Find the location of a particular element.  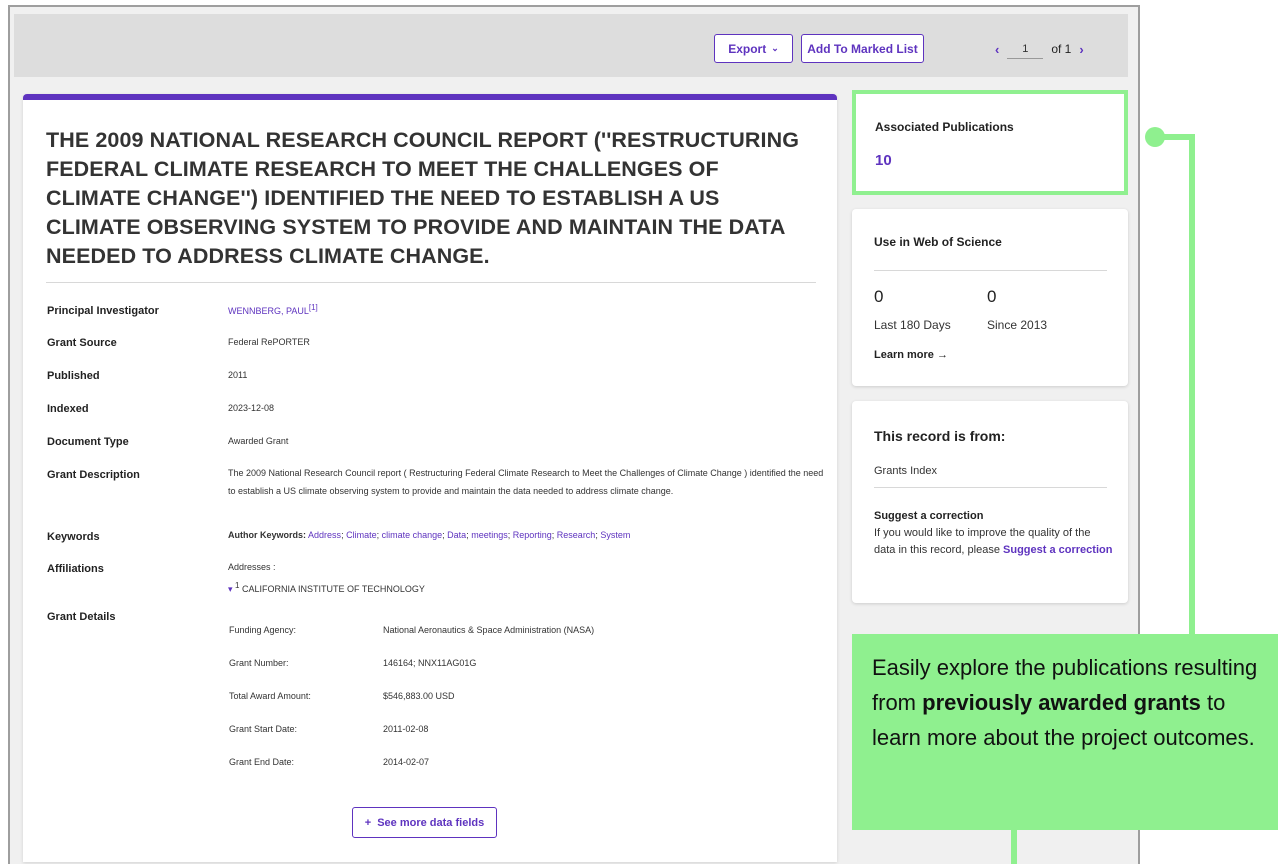

keyword-link: climate change is located at coordinates (412, 535).